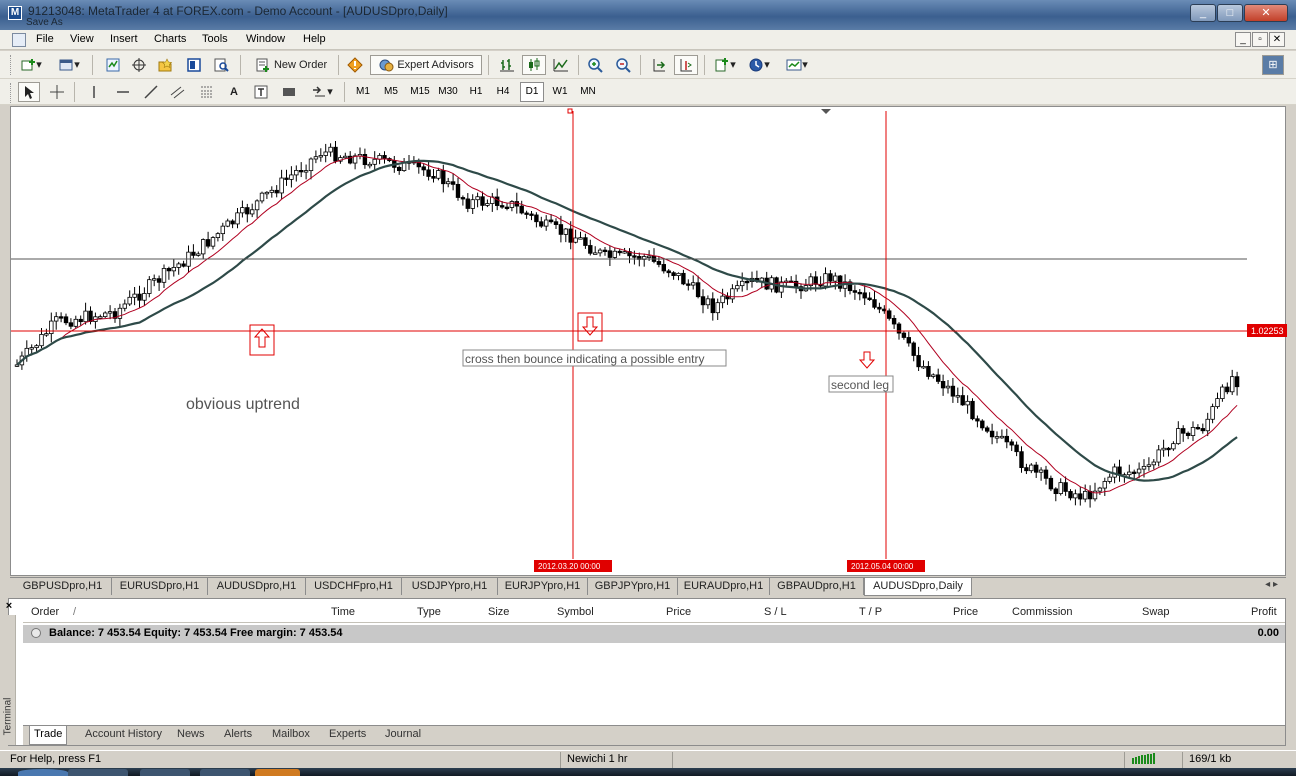 The height and width of the screenshot is (776, 1296). What do you see at coordinates (498, 612) in the screenshot?
I see `column-size: Size` at bounding box center [498, 612].